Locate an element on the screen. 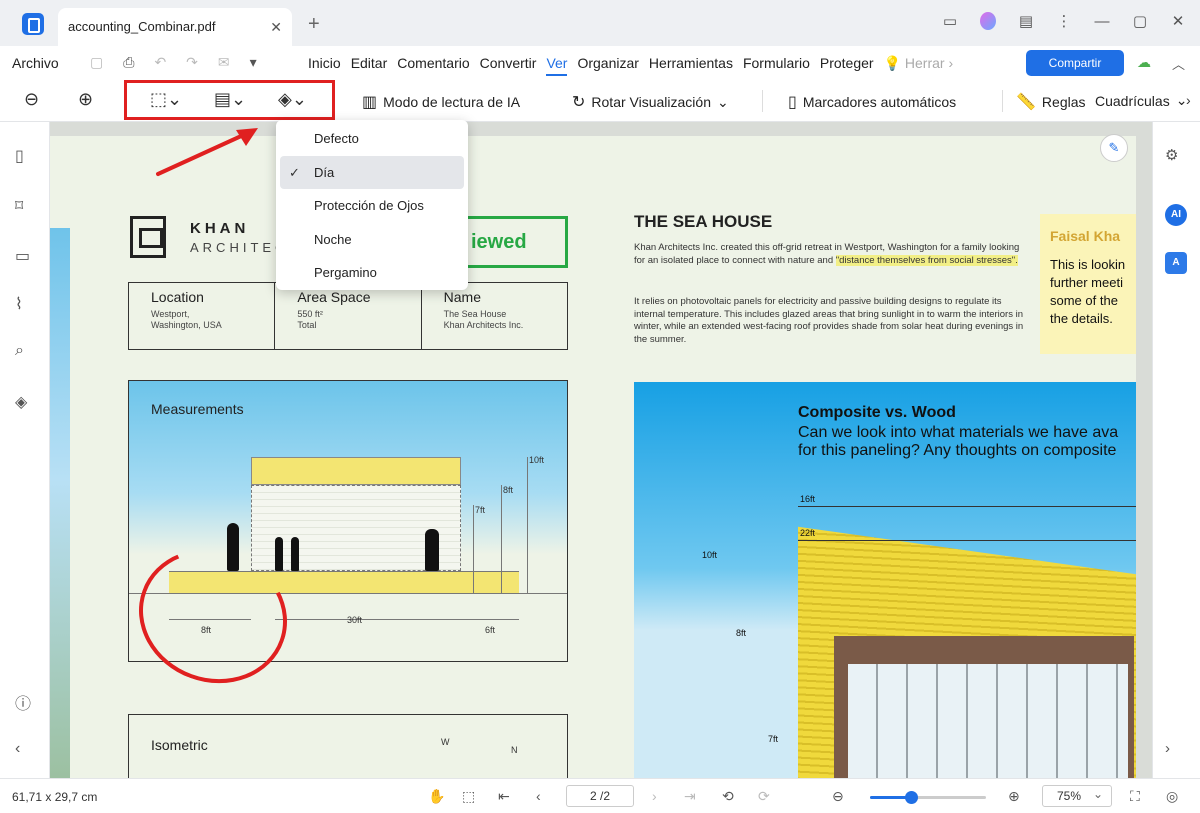  expand-right-icon: › is located at coordinates (1167, 748).